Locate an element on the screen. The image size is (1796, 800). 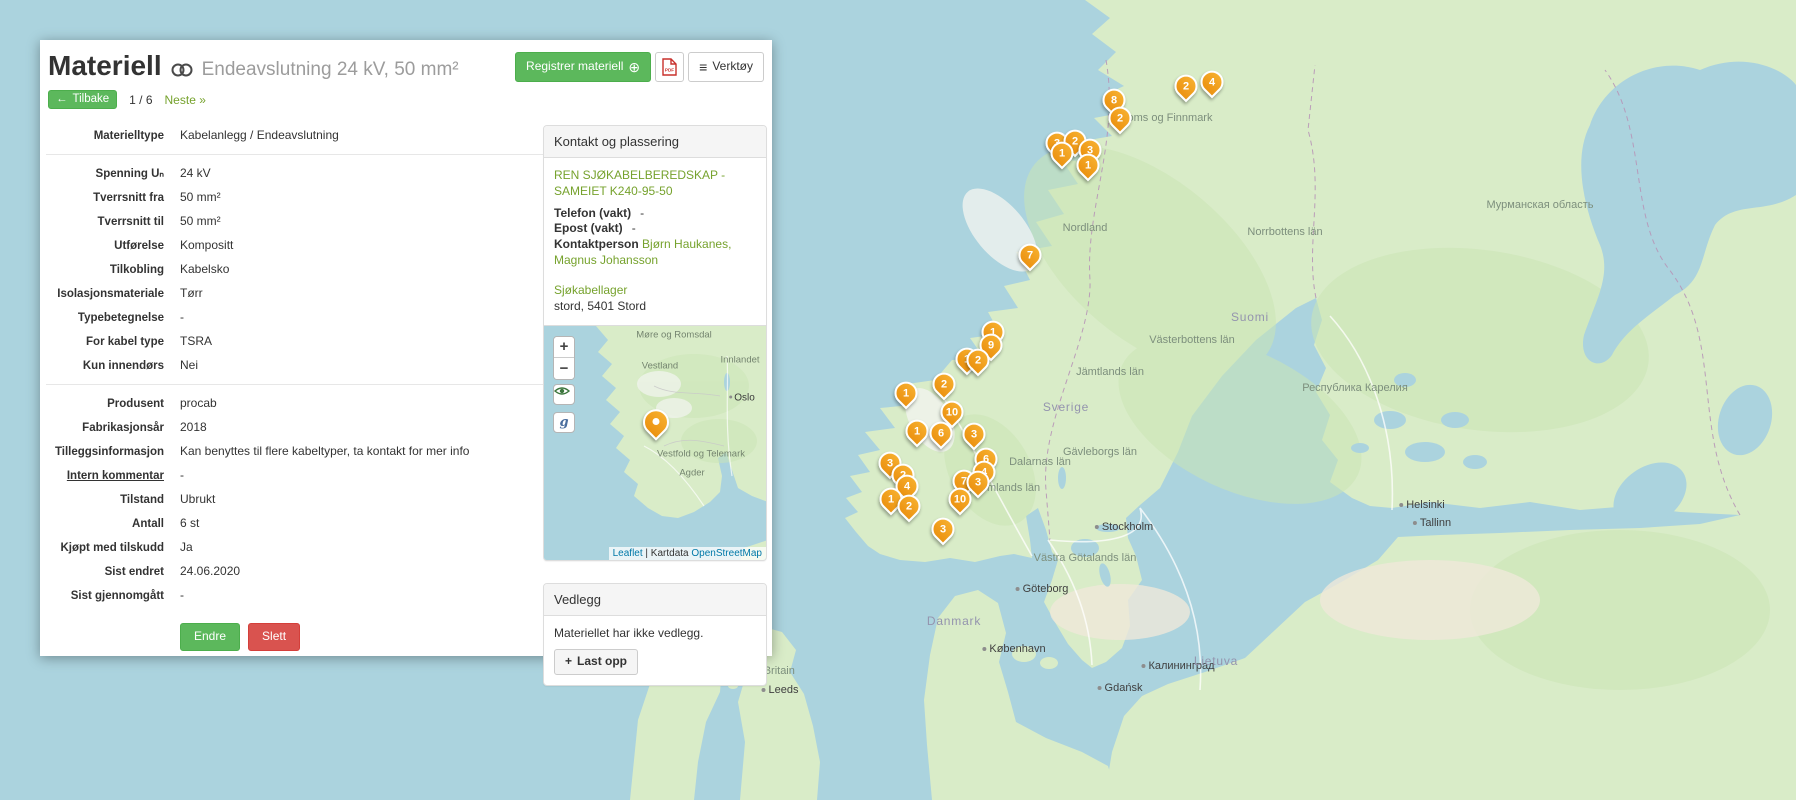
email-value: - is located at coordinates (633, 228).